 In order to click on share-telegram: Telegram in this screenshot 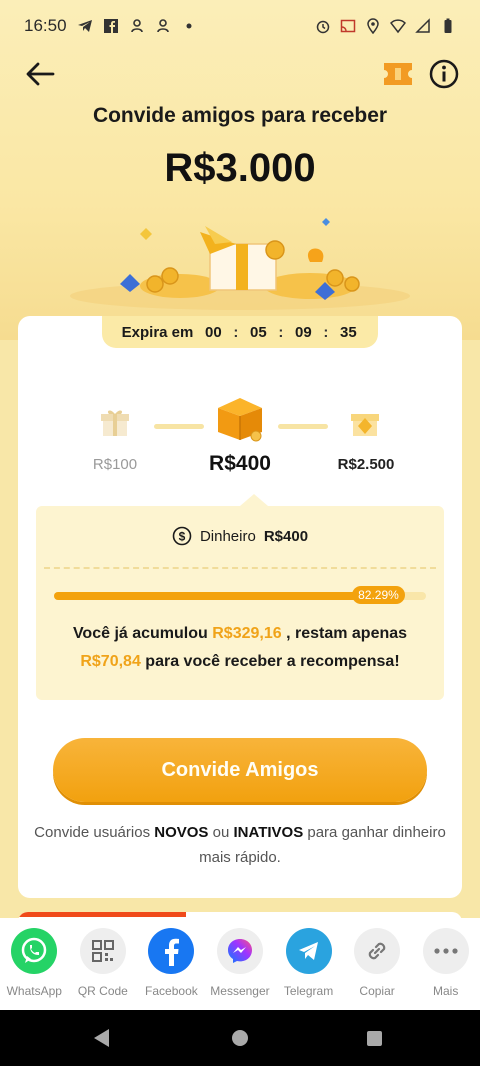, I will do `click(309, 963)`.